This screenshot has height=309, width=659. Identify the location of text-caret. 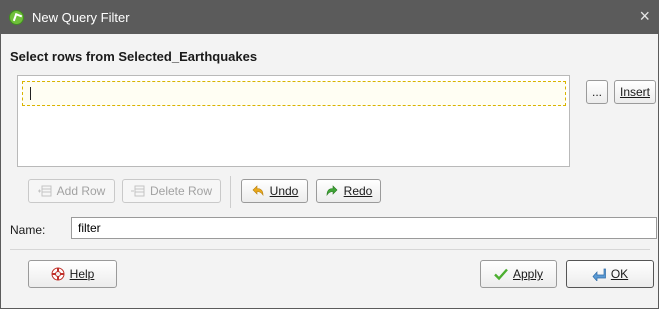
(30, 93).